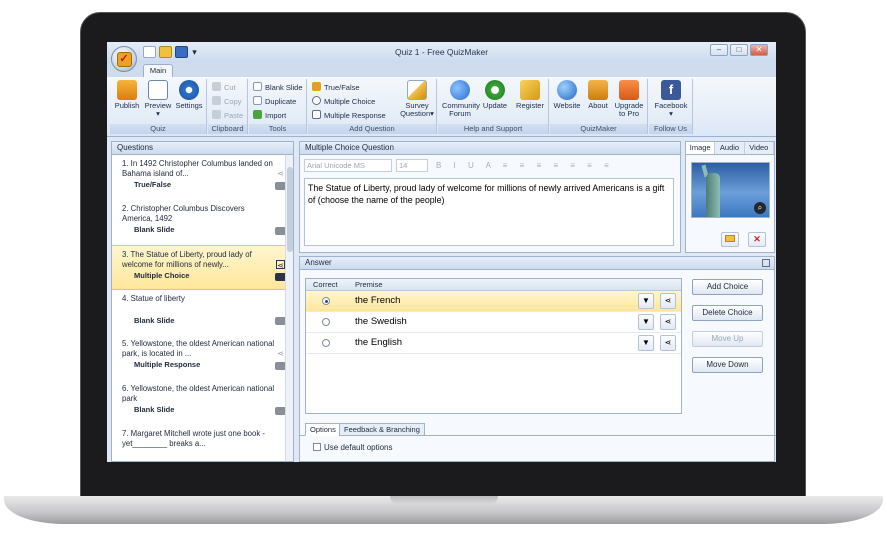 This screenshot has height=539, width=887. What do you see at coordinates (701, 148) in the screenshot?
I see `tab-image: Image` at bounding box center [701, 148].